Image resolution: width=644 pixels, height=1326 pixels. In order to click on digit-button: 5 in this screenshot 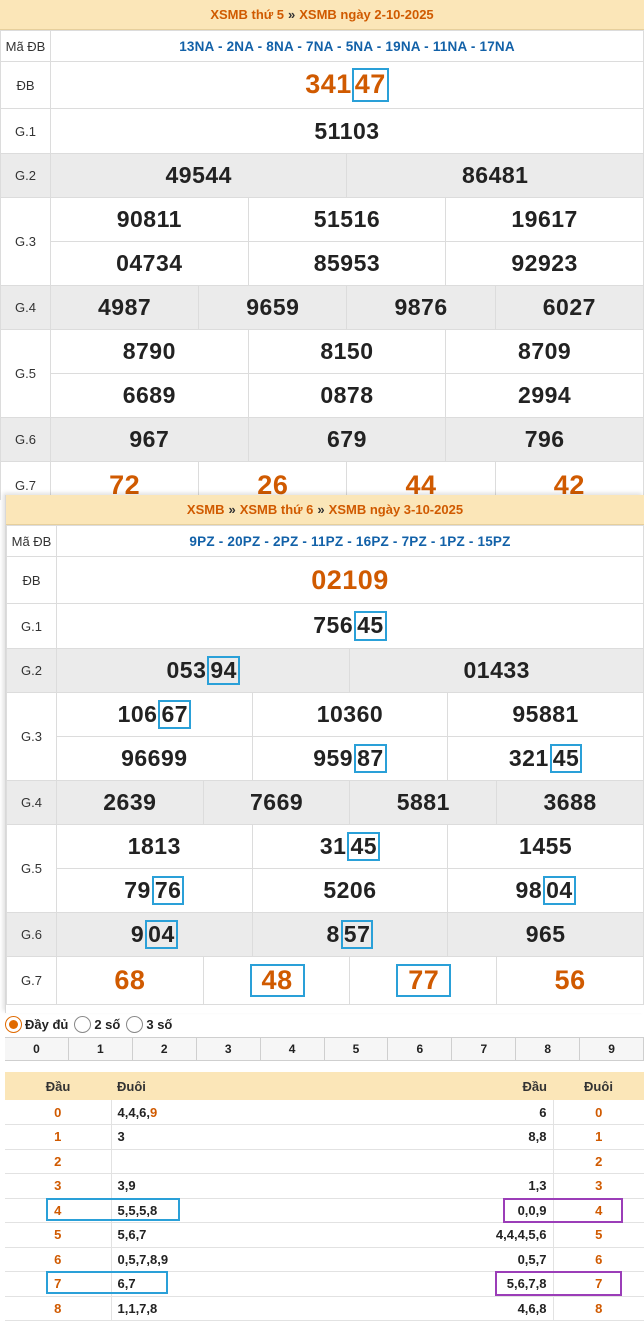, I will do `click(357, 1049)`.